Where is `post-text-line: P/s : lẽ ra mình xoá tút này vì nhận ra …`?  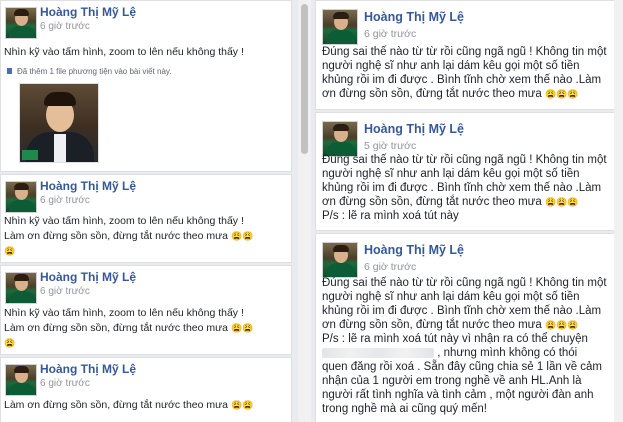 post-text-line: P/s : lẽ ra mình xoá tút này vì nhận ra … is located at coordinates (455, 339).